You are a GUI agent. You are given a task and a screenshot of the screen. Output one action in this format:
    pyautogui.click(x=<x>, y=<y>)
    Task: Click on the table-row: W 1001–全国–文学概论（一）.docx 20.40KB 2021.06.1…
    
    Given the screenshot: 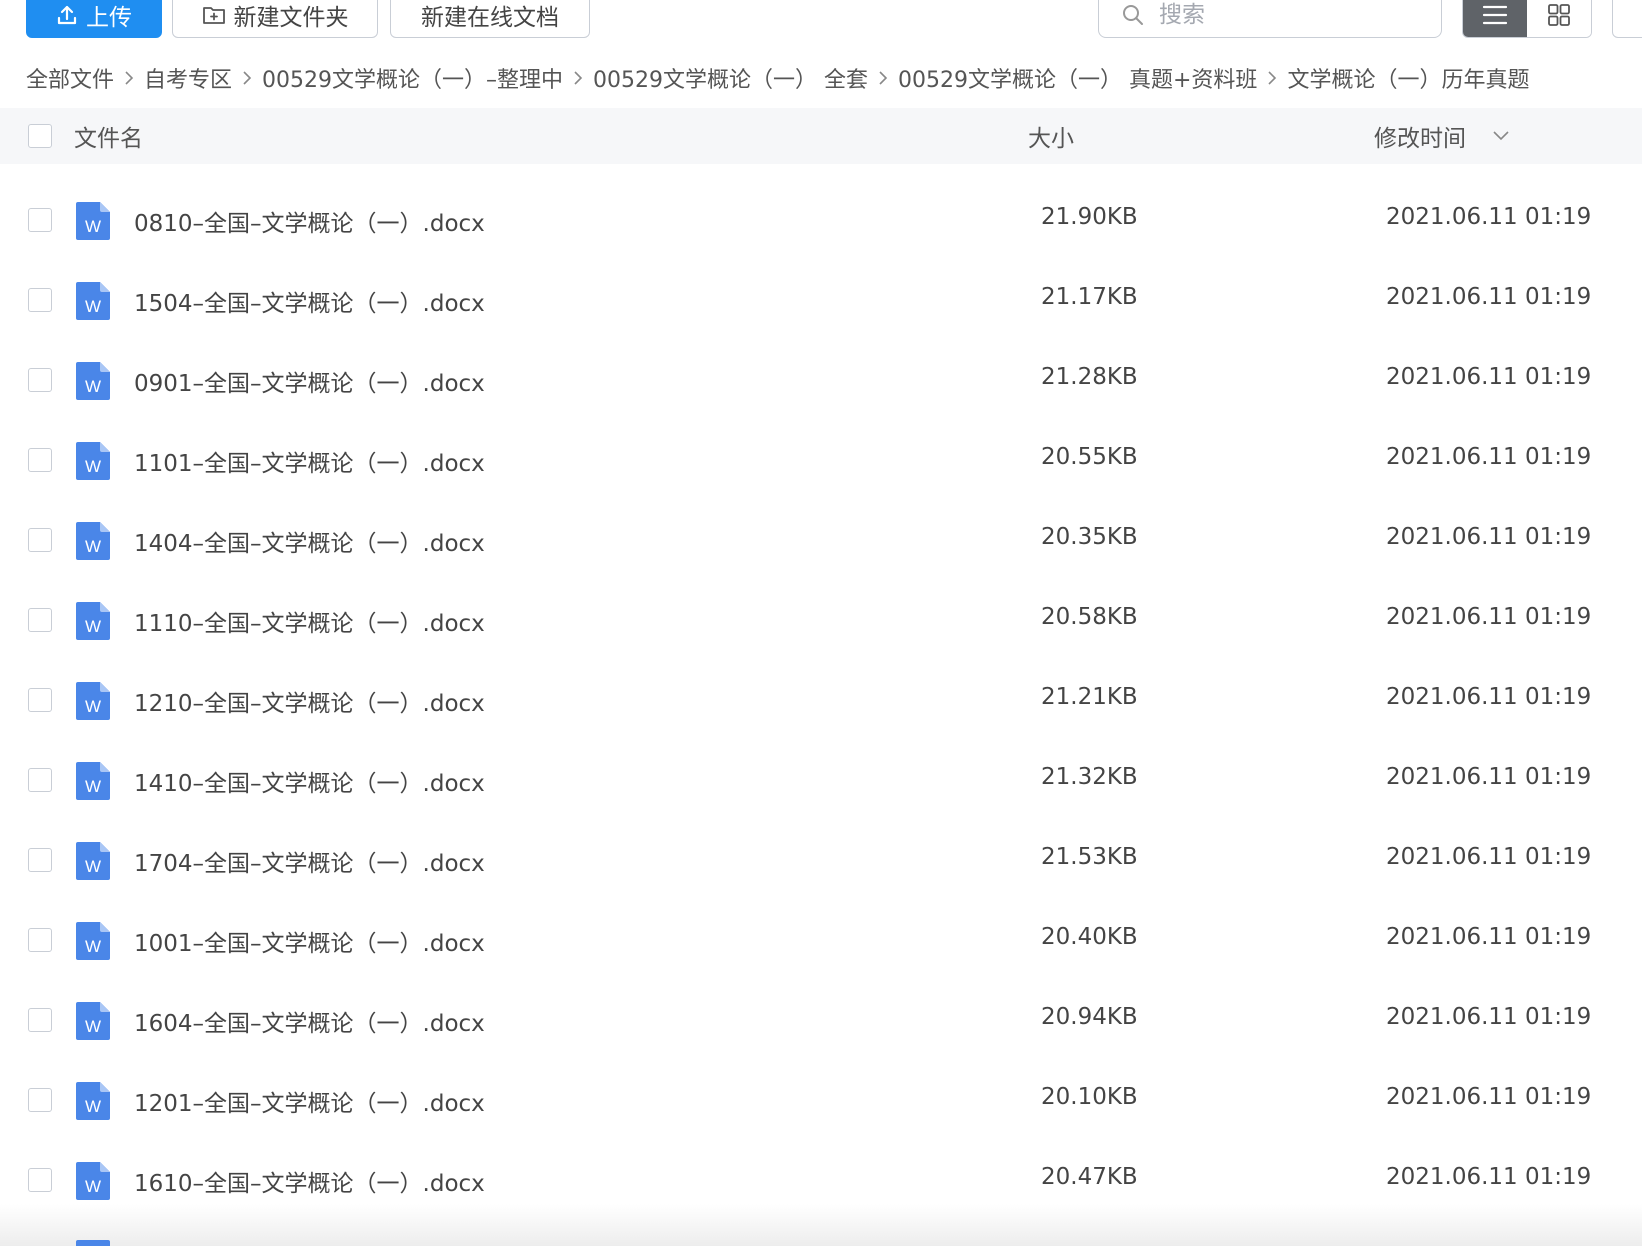 What is the action you would take?
    pyautogui.click(x=821, y=940)
    